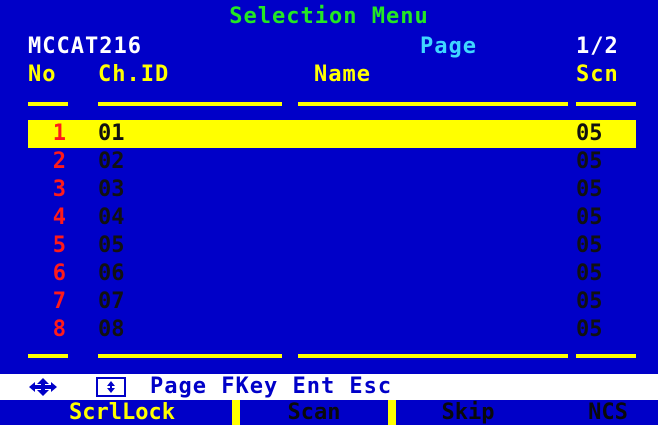 This screenshot has width=658, height=425. I want to click on model-name: MCCAT216, so click(85, 46).